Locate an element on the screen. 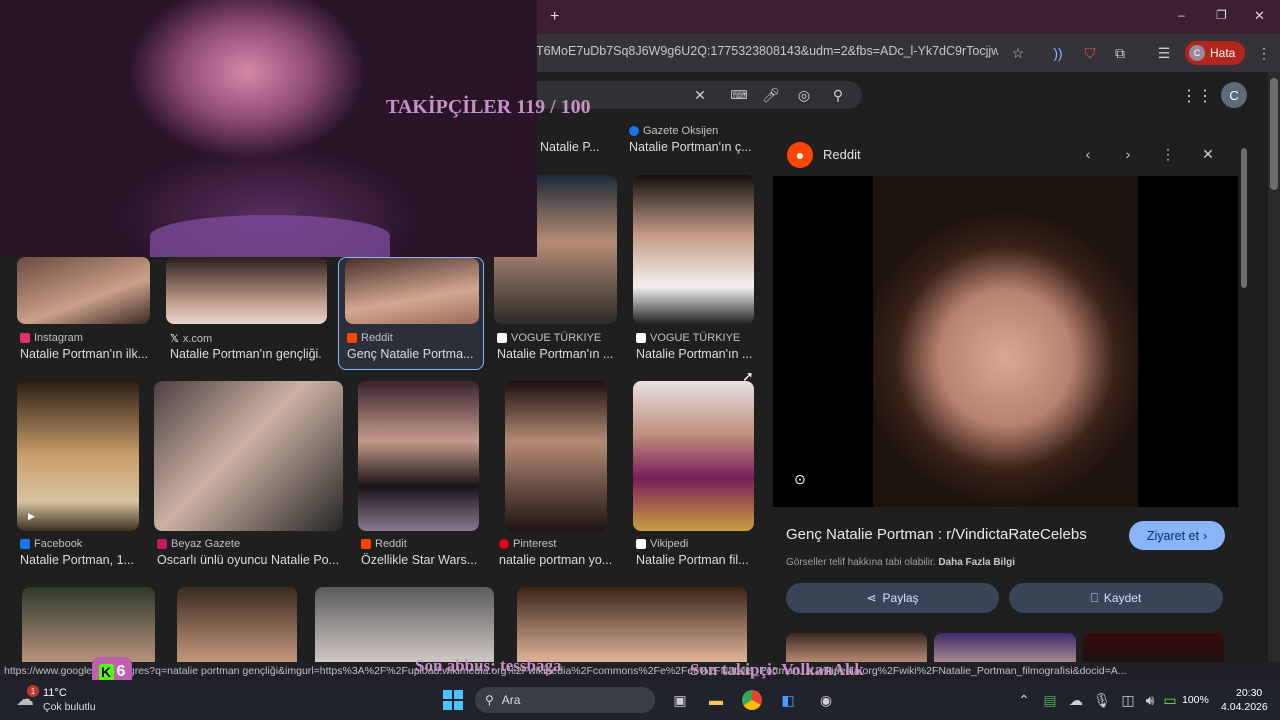 The image size is (1280, 720). media-control-icon: ☰ is located at coordinates (1164, 53).